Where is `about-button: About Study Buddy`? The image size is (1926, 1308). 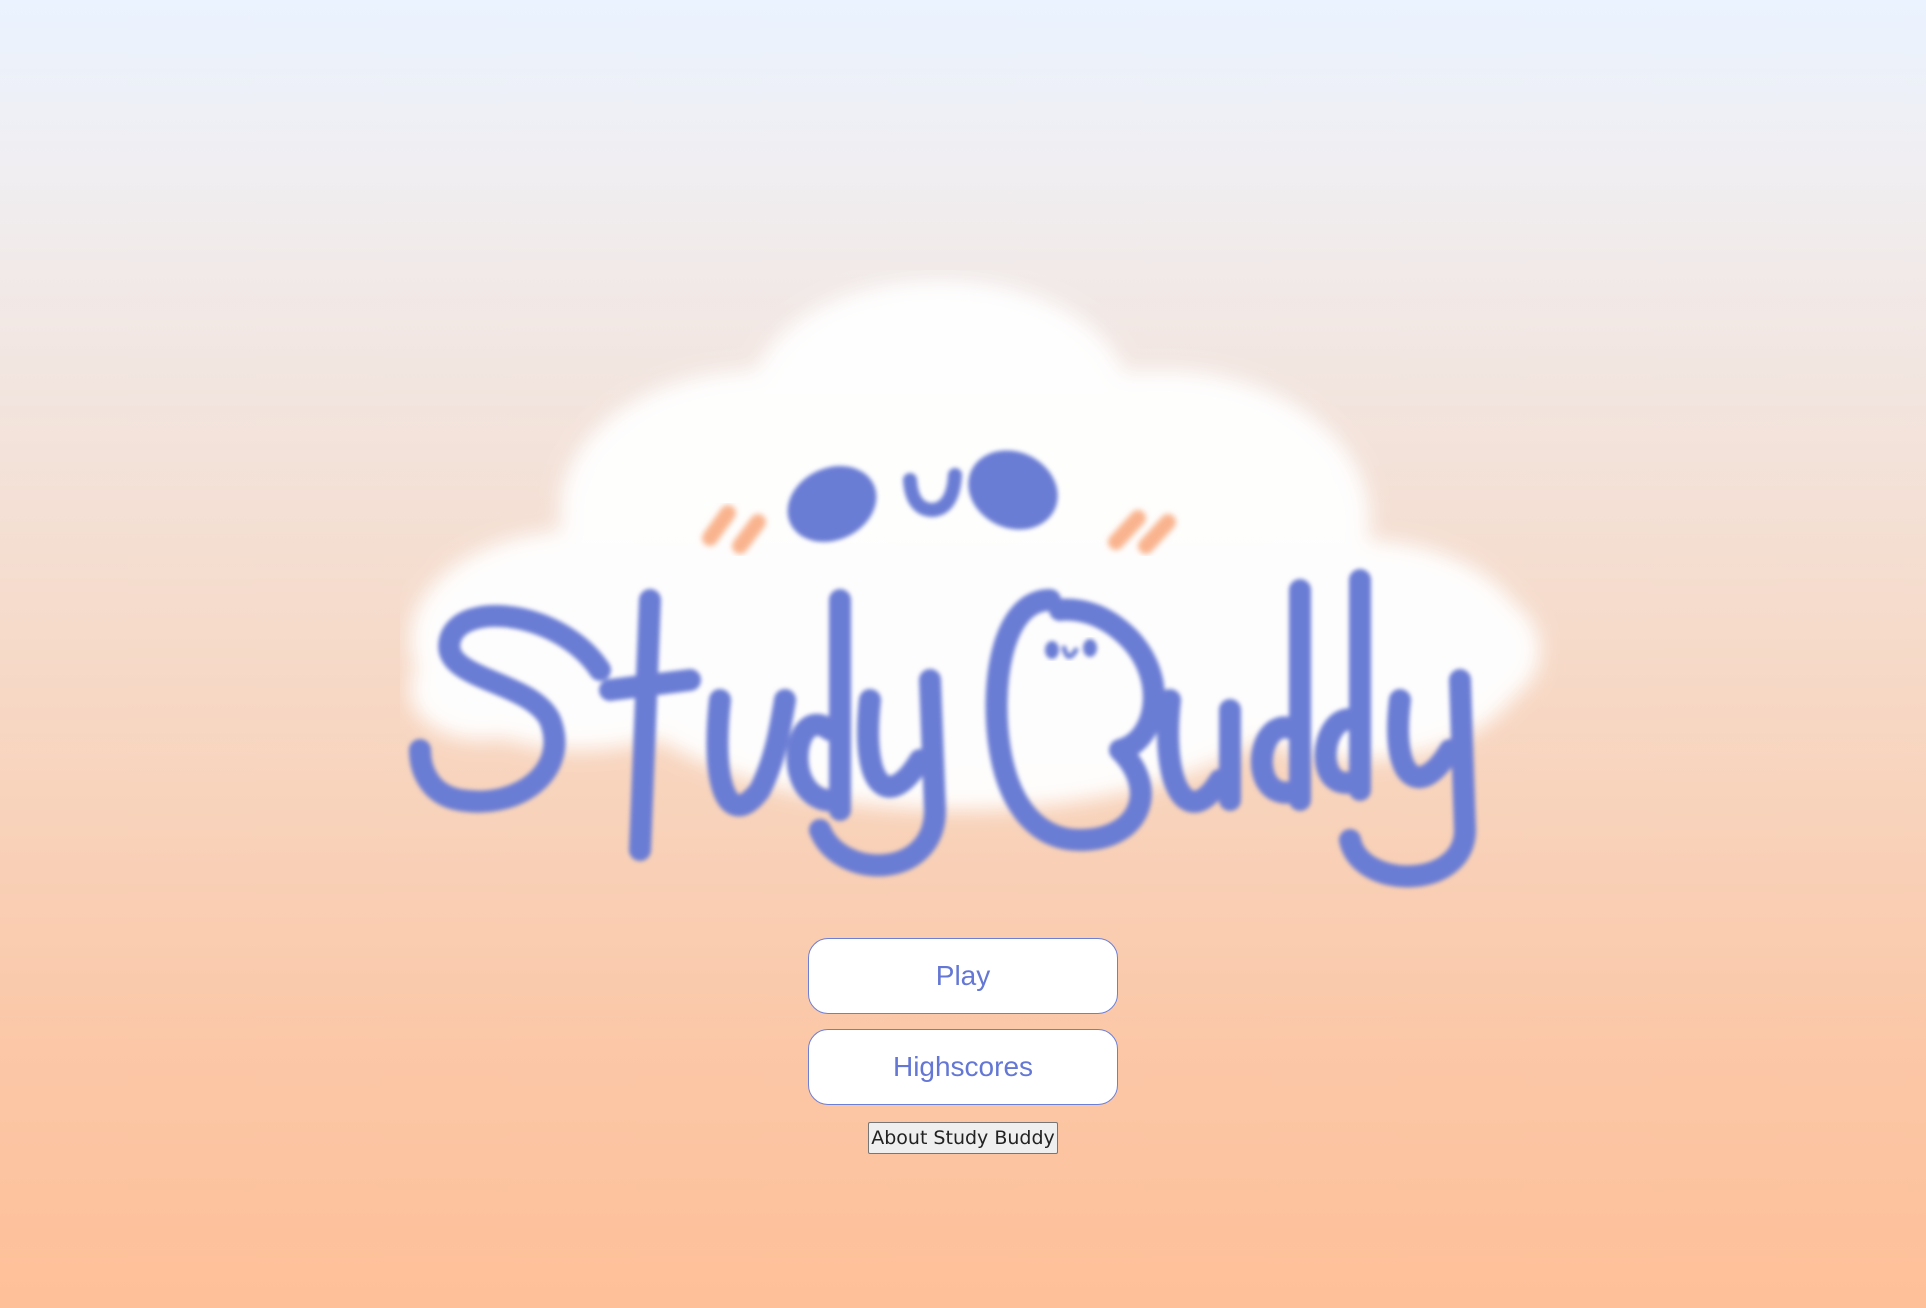
about-button: About Study Buddy is located at coordinates (963, 1138).